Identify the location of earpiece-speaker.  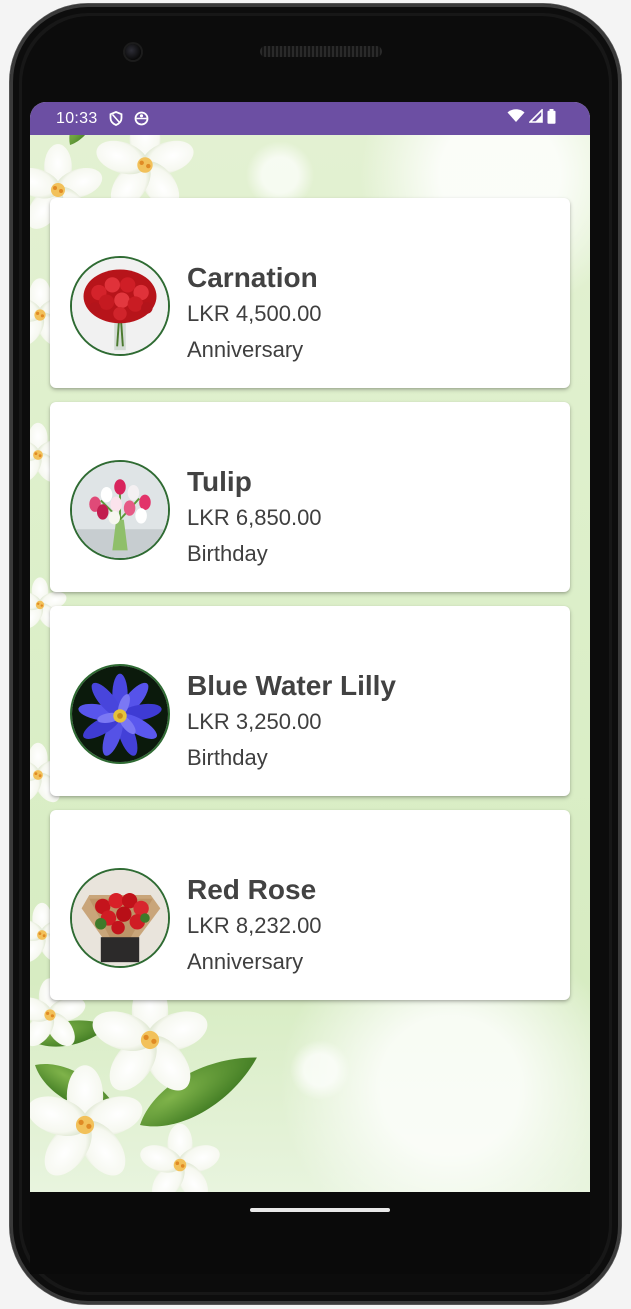
(321, 51).